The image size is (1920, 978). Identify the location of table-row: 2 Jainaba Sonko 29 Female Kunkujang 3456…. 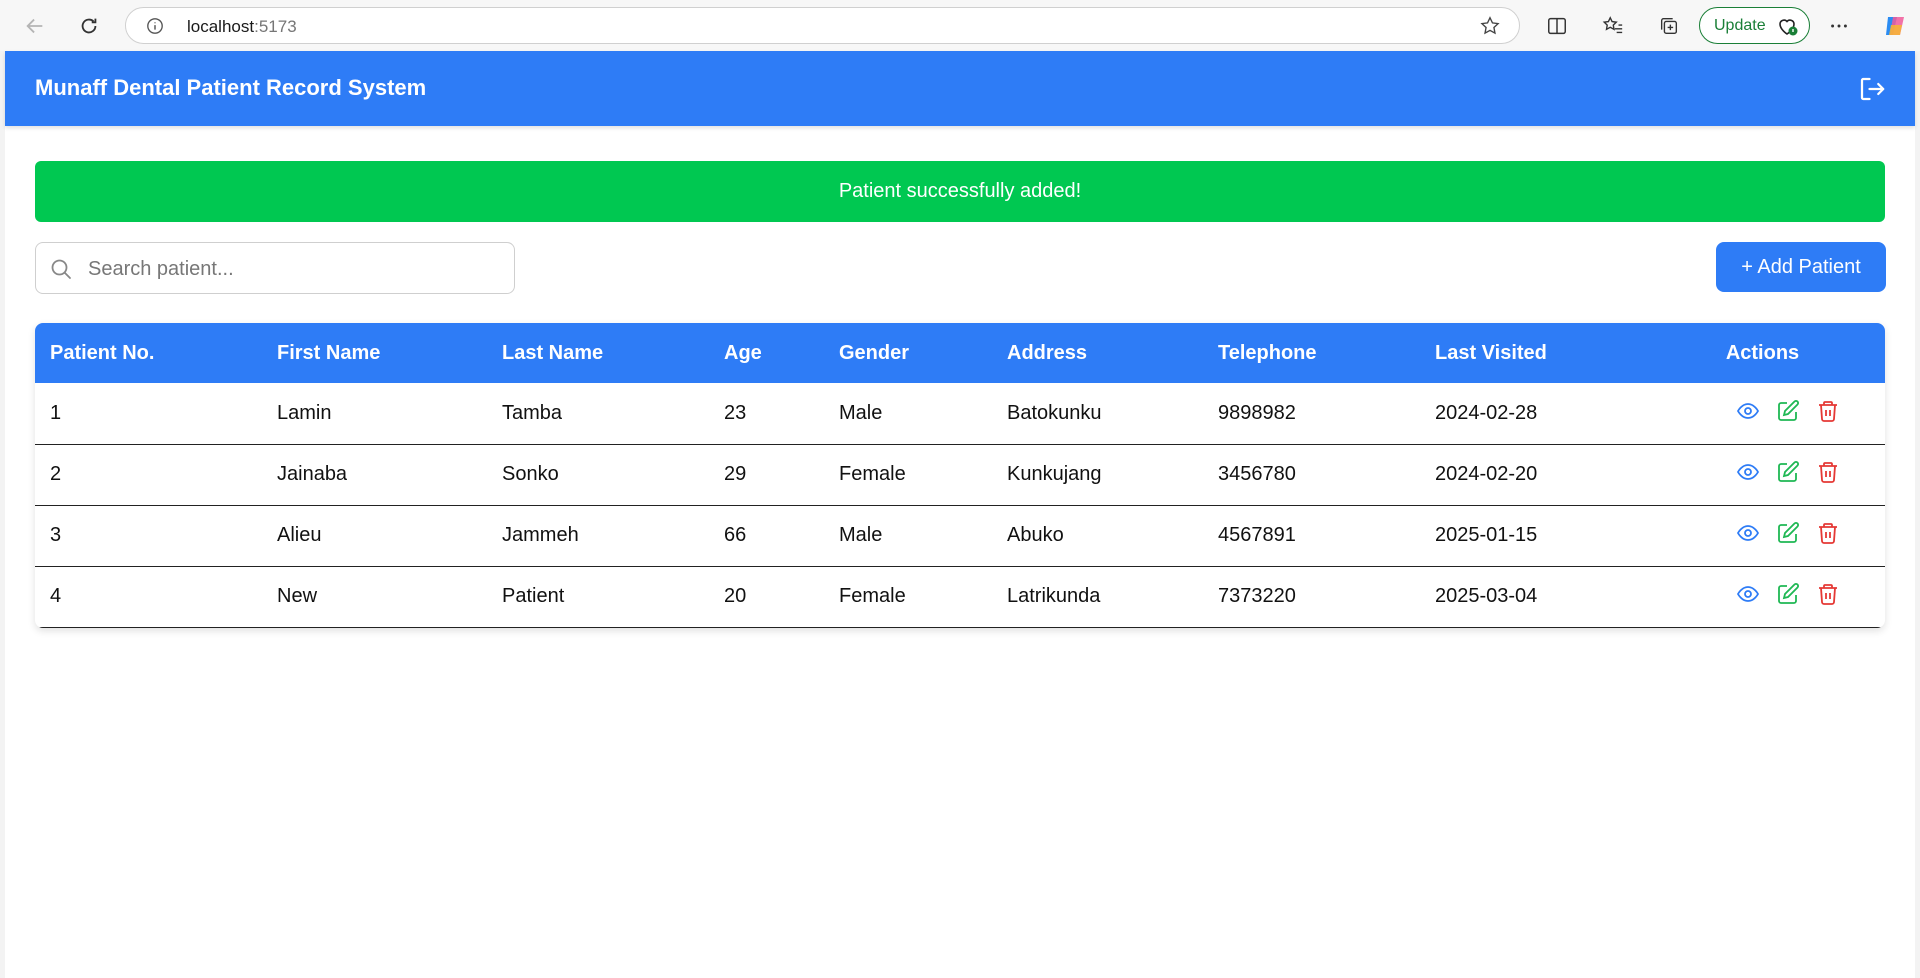
(960, 474).